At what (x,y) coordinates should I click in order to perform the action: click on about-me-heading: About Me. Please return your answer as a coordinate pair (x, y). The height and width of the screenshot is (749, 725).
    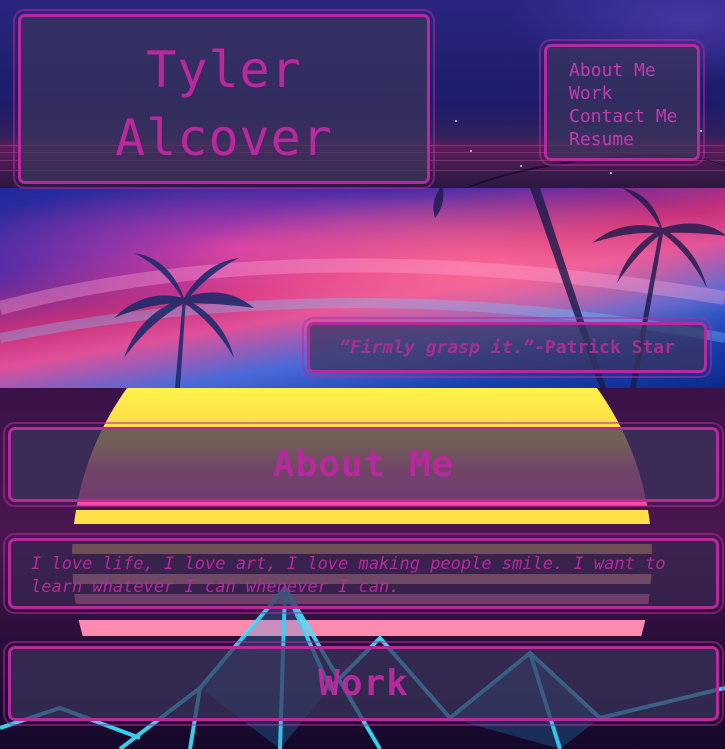
    Looking at the image, I should click on (363, 464).